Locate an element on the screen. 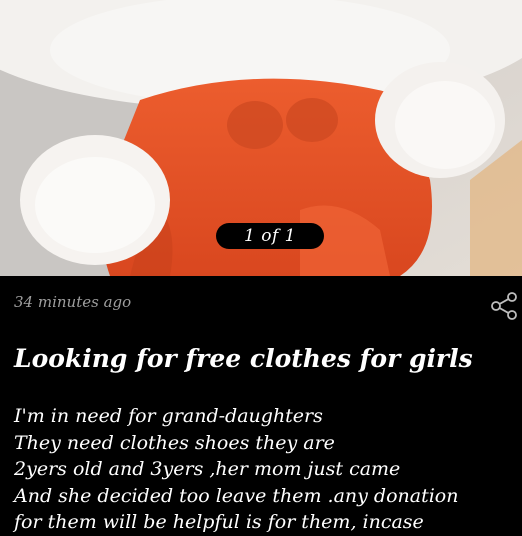  posted-time: 34 minutes ago is located at coordinates (73, 302).